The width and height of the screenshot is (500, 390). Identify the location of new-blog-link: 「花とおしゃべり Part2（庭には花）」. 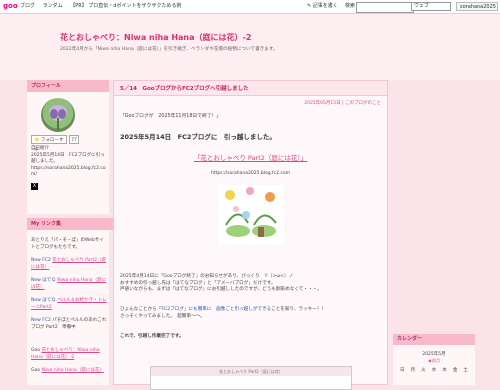
(250, 157).